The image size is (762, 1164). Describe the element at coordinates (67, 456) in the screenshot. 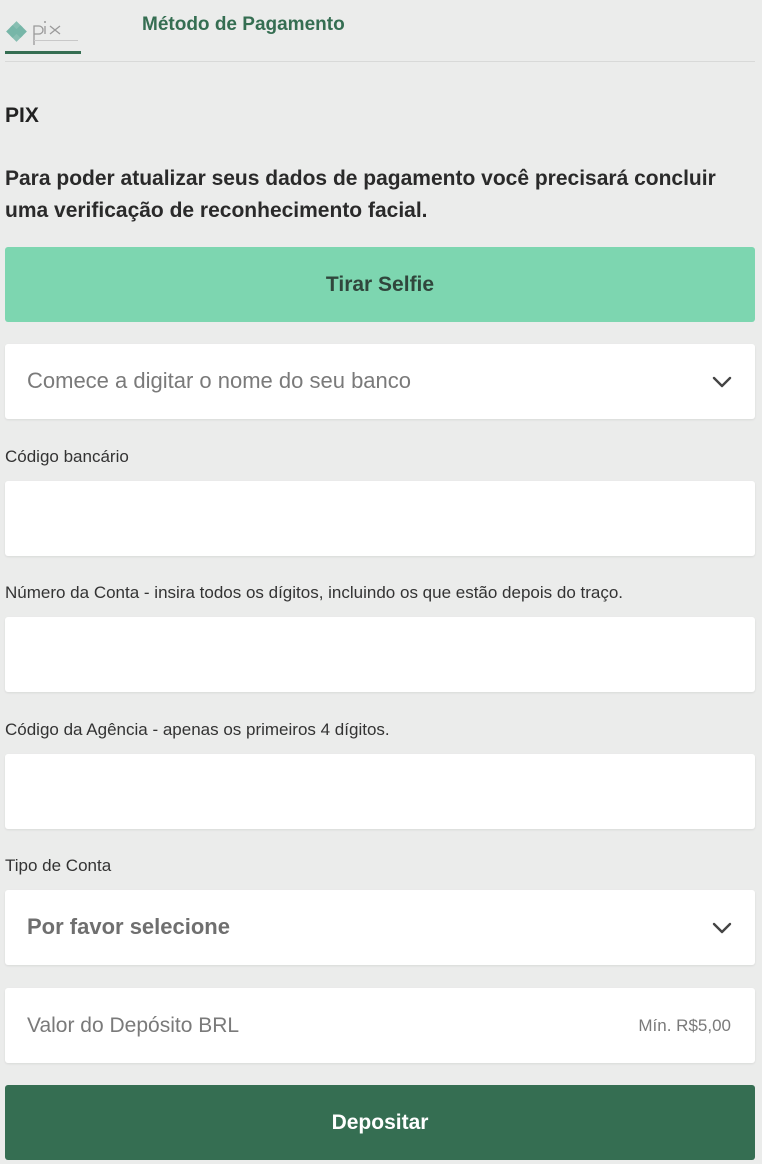

I see `bank-code-label: Código bancário` at that location.